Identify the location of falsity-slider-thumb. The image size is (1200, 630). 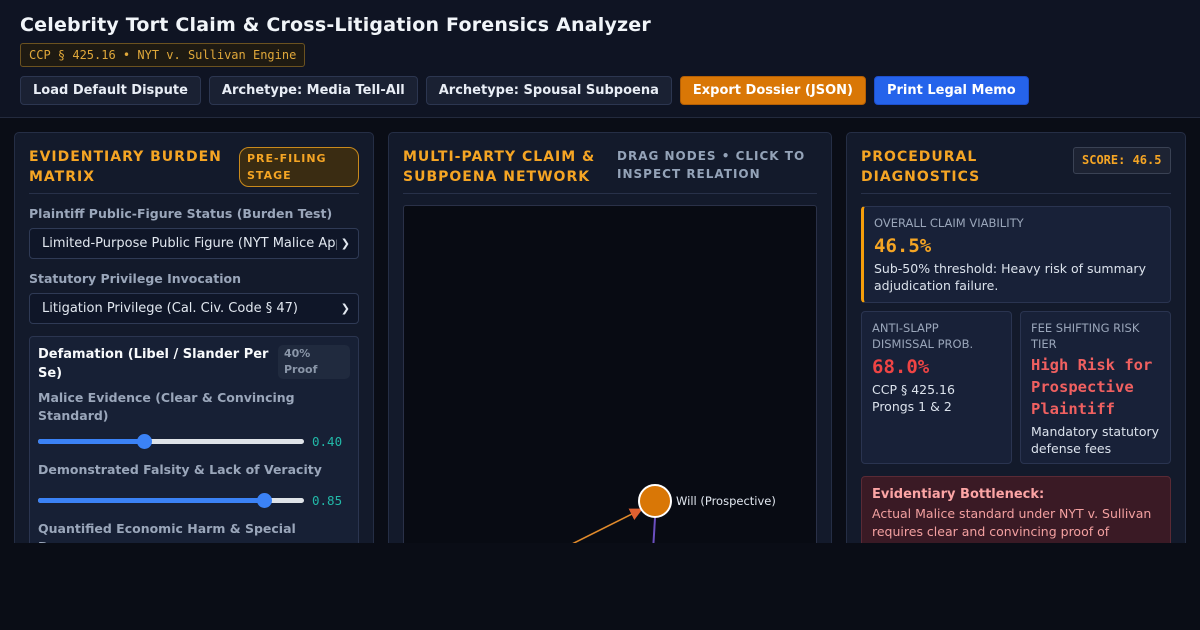
(265, 500).